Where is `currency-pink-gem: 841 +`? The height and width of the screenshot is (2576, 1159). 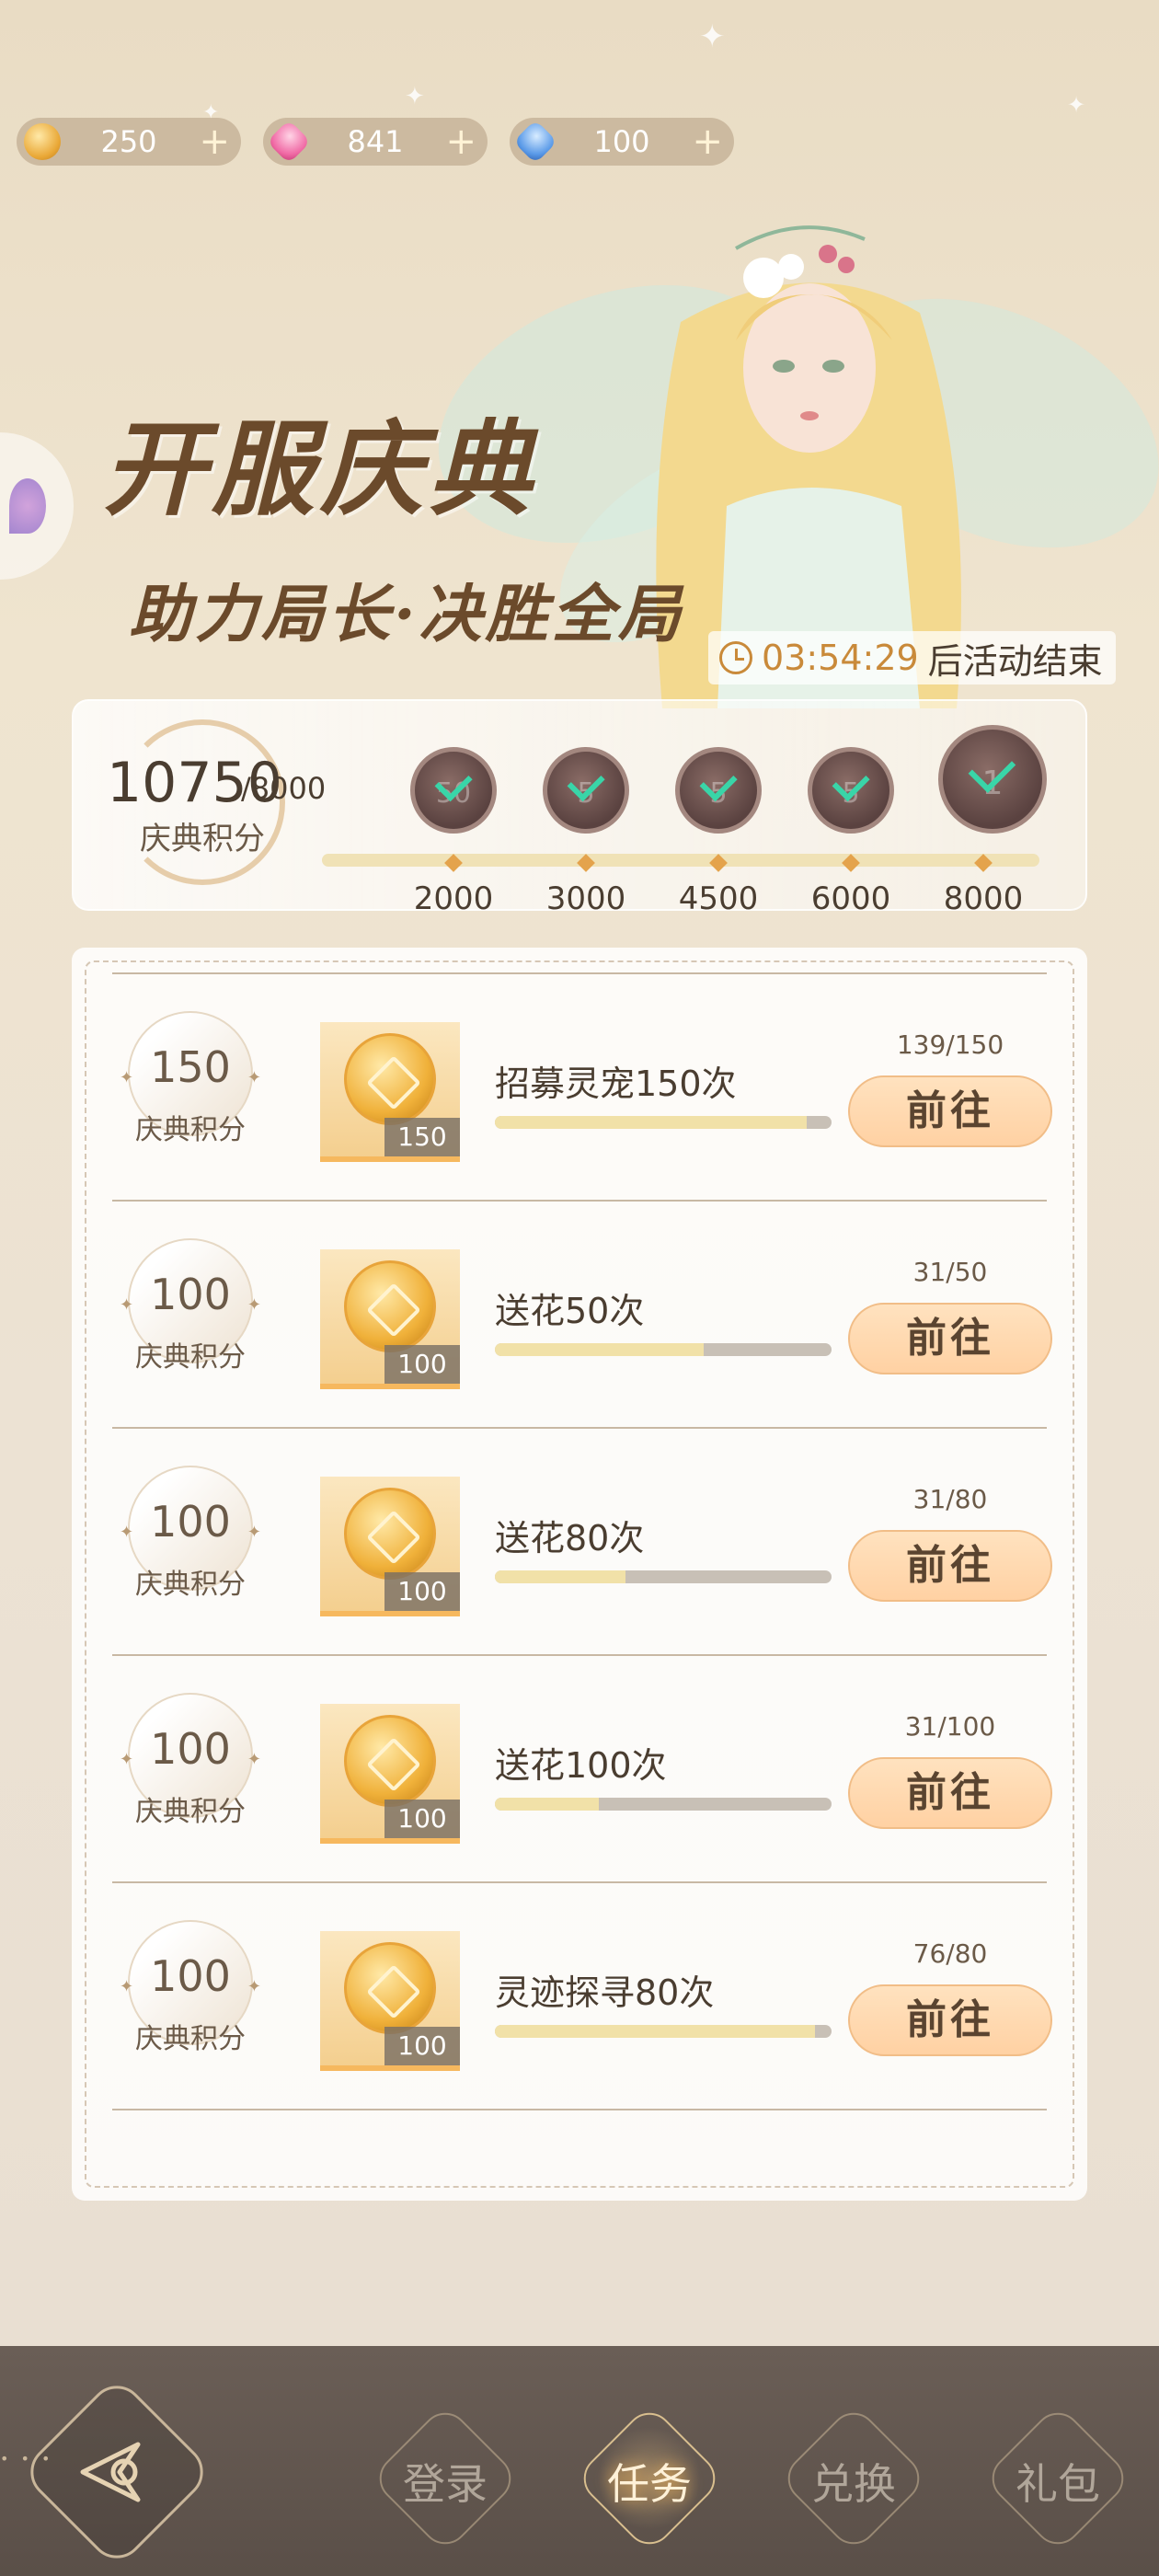
currency-pink-gem: 841 + is located at coordinates (375, 142).